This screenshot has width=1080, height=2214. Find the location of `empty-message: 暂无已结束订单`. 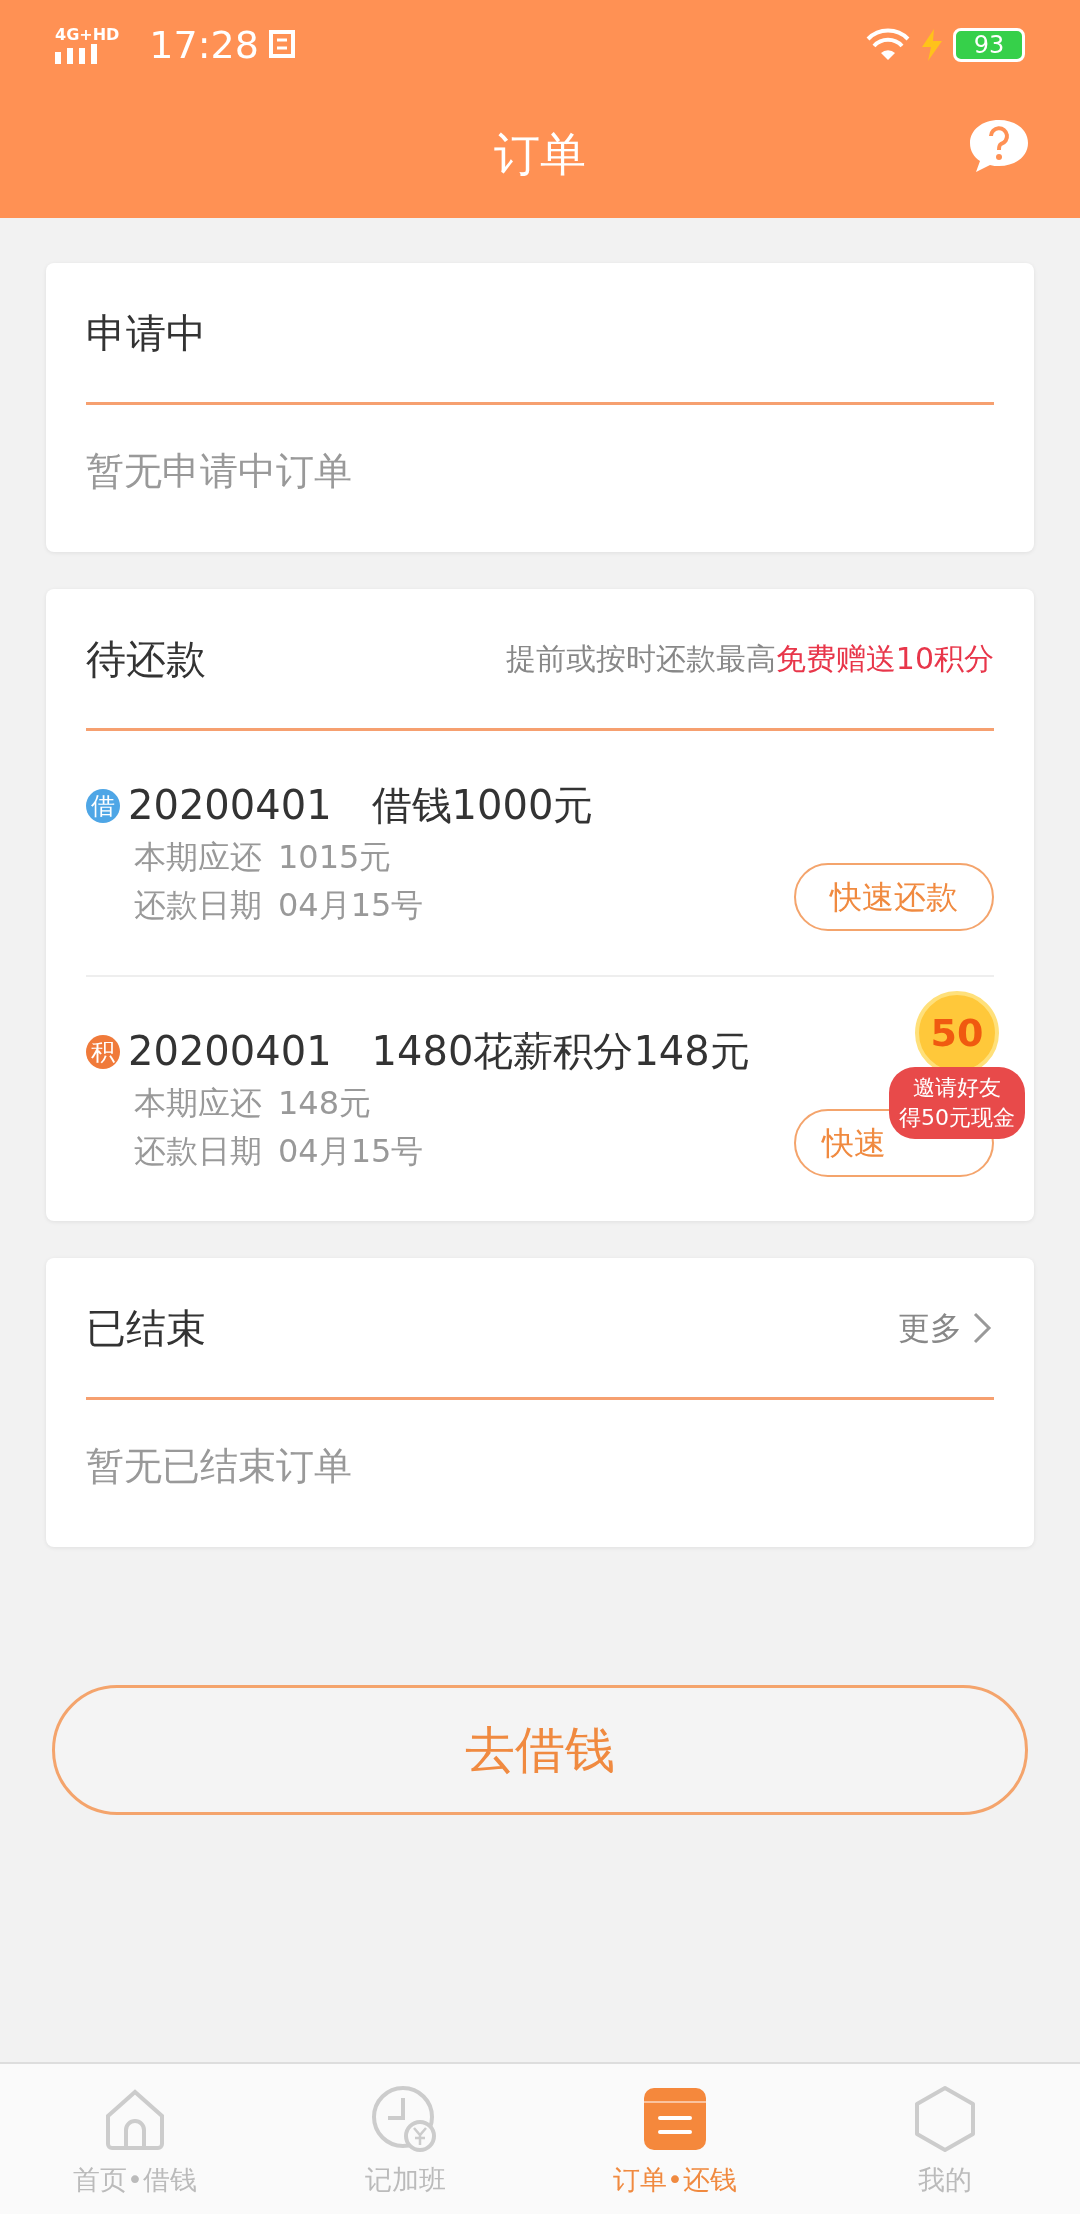

empty-message: 暂无已结束订单 is located at coordinates (219, 1466).